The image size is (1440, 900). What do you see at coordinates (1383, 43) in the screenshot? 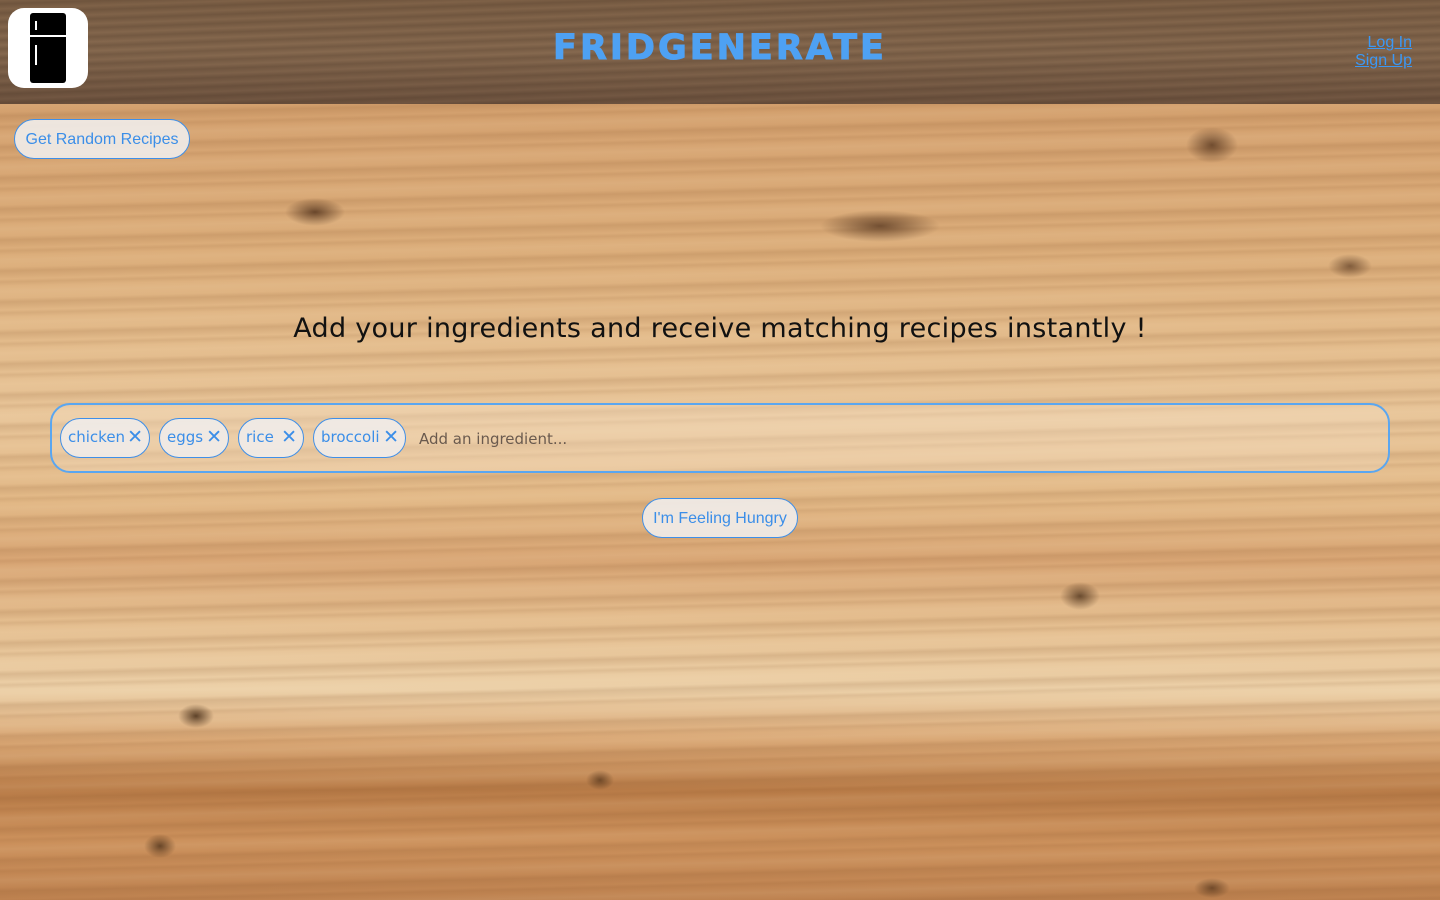
I see `login-link: Log In` at bounding box center [1383, 43].